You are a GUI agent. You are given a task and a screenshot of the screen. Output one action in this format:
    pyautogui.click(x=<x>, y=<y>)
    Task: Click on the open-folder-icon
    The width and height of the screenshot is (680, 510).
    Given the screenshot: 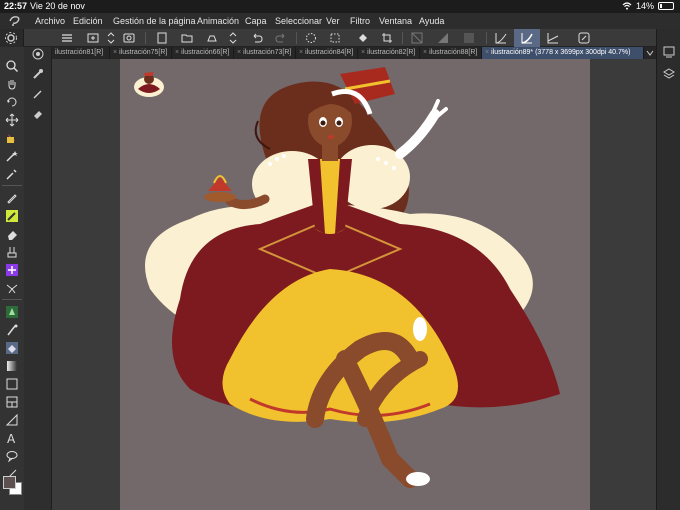 What is the action you would take?
    pyautogui.click(x=187, y=38)
    